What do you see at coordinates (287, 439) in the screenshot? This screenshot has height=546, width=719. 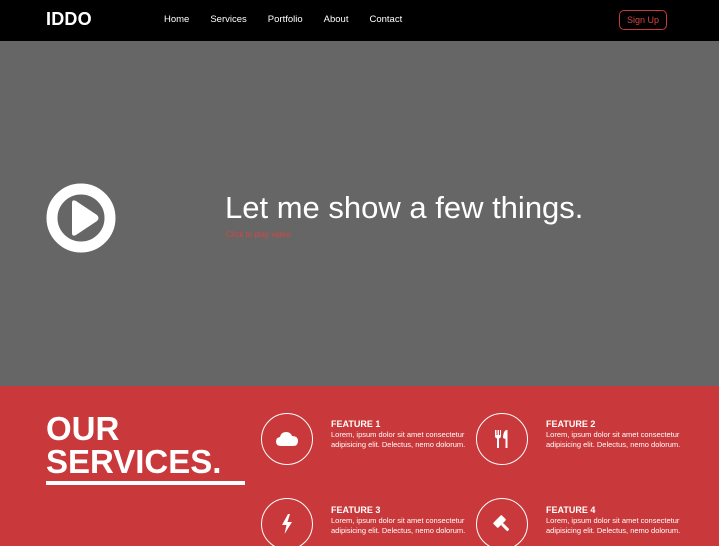 I see `cloud-icon` at bounding box center [287, 439].